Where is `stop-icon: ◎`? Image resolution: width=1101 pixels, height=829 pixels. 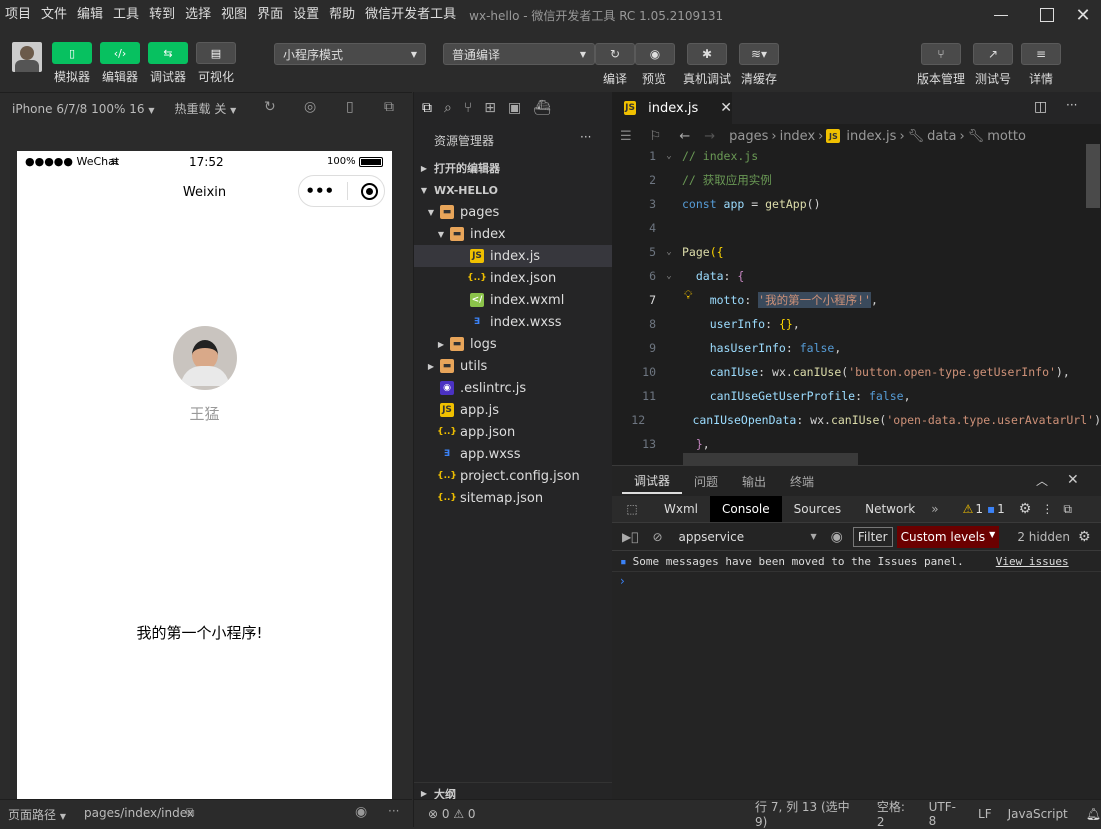
stop-icon: ◎ is located at coordinates (310, 107).